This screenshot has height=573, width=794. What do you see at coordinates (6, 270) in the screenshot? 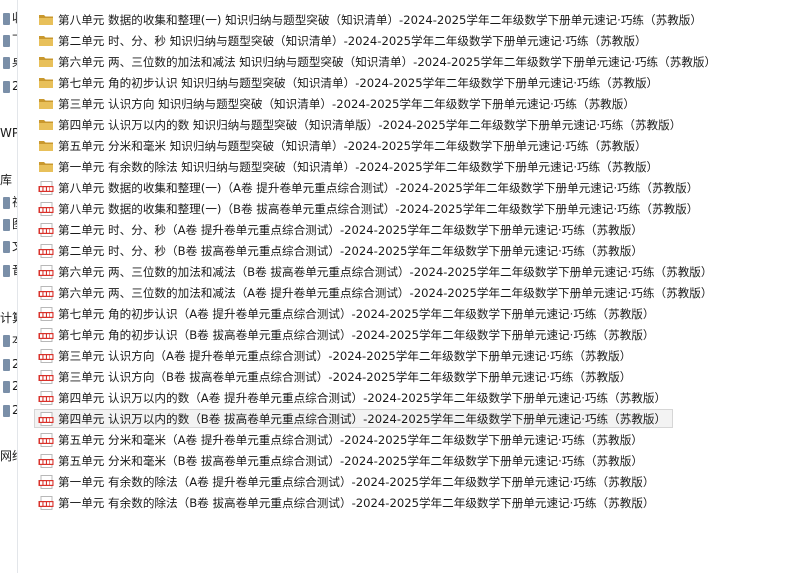
I see `music-icon` at bounding box center [6, 270].